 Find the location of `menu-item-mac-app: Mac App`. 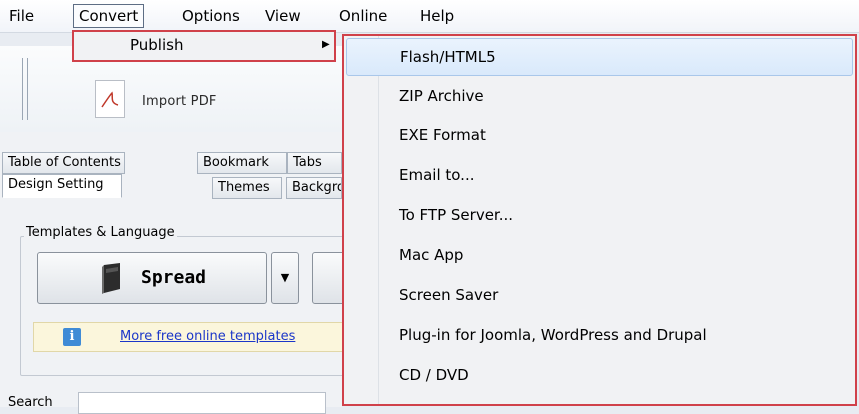

menu-item-mac-app: Mac App is located at coordinates (599, 255).